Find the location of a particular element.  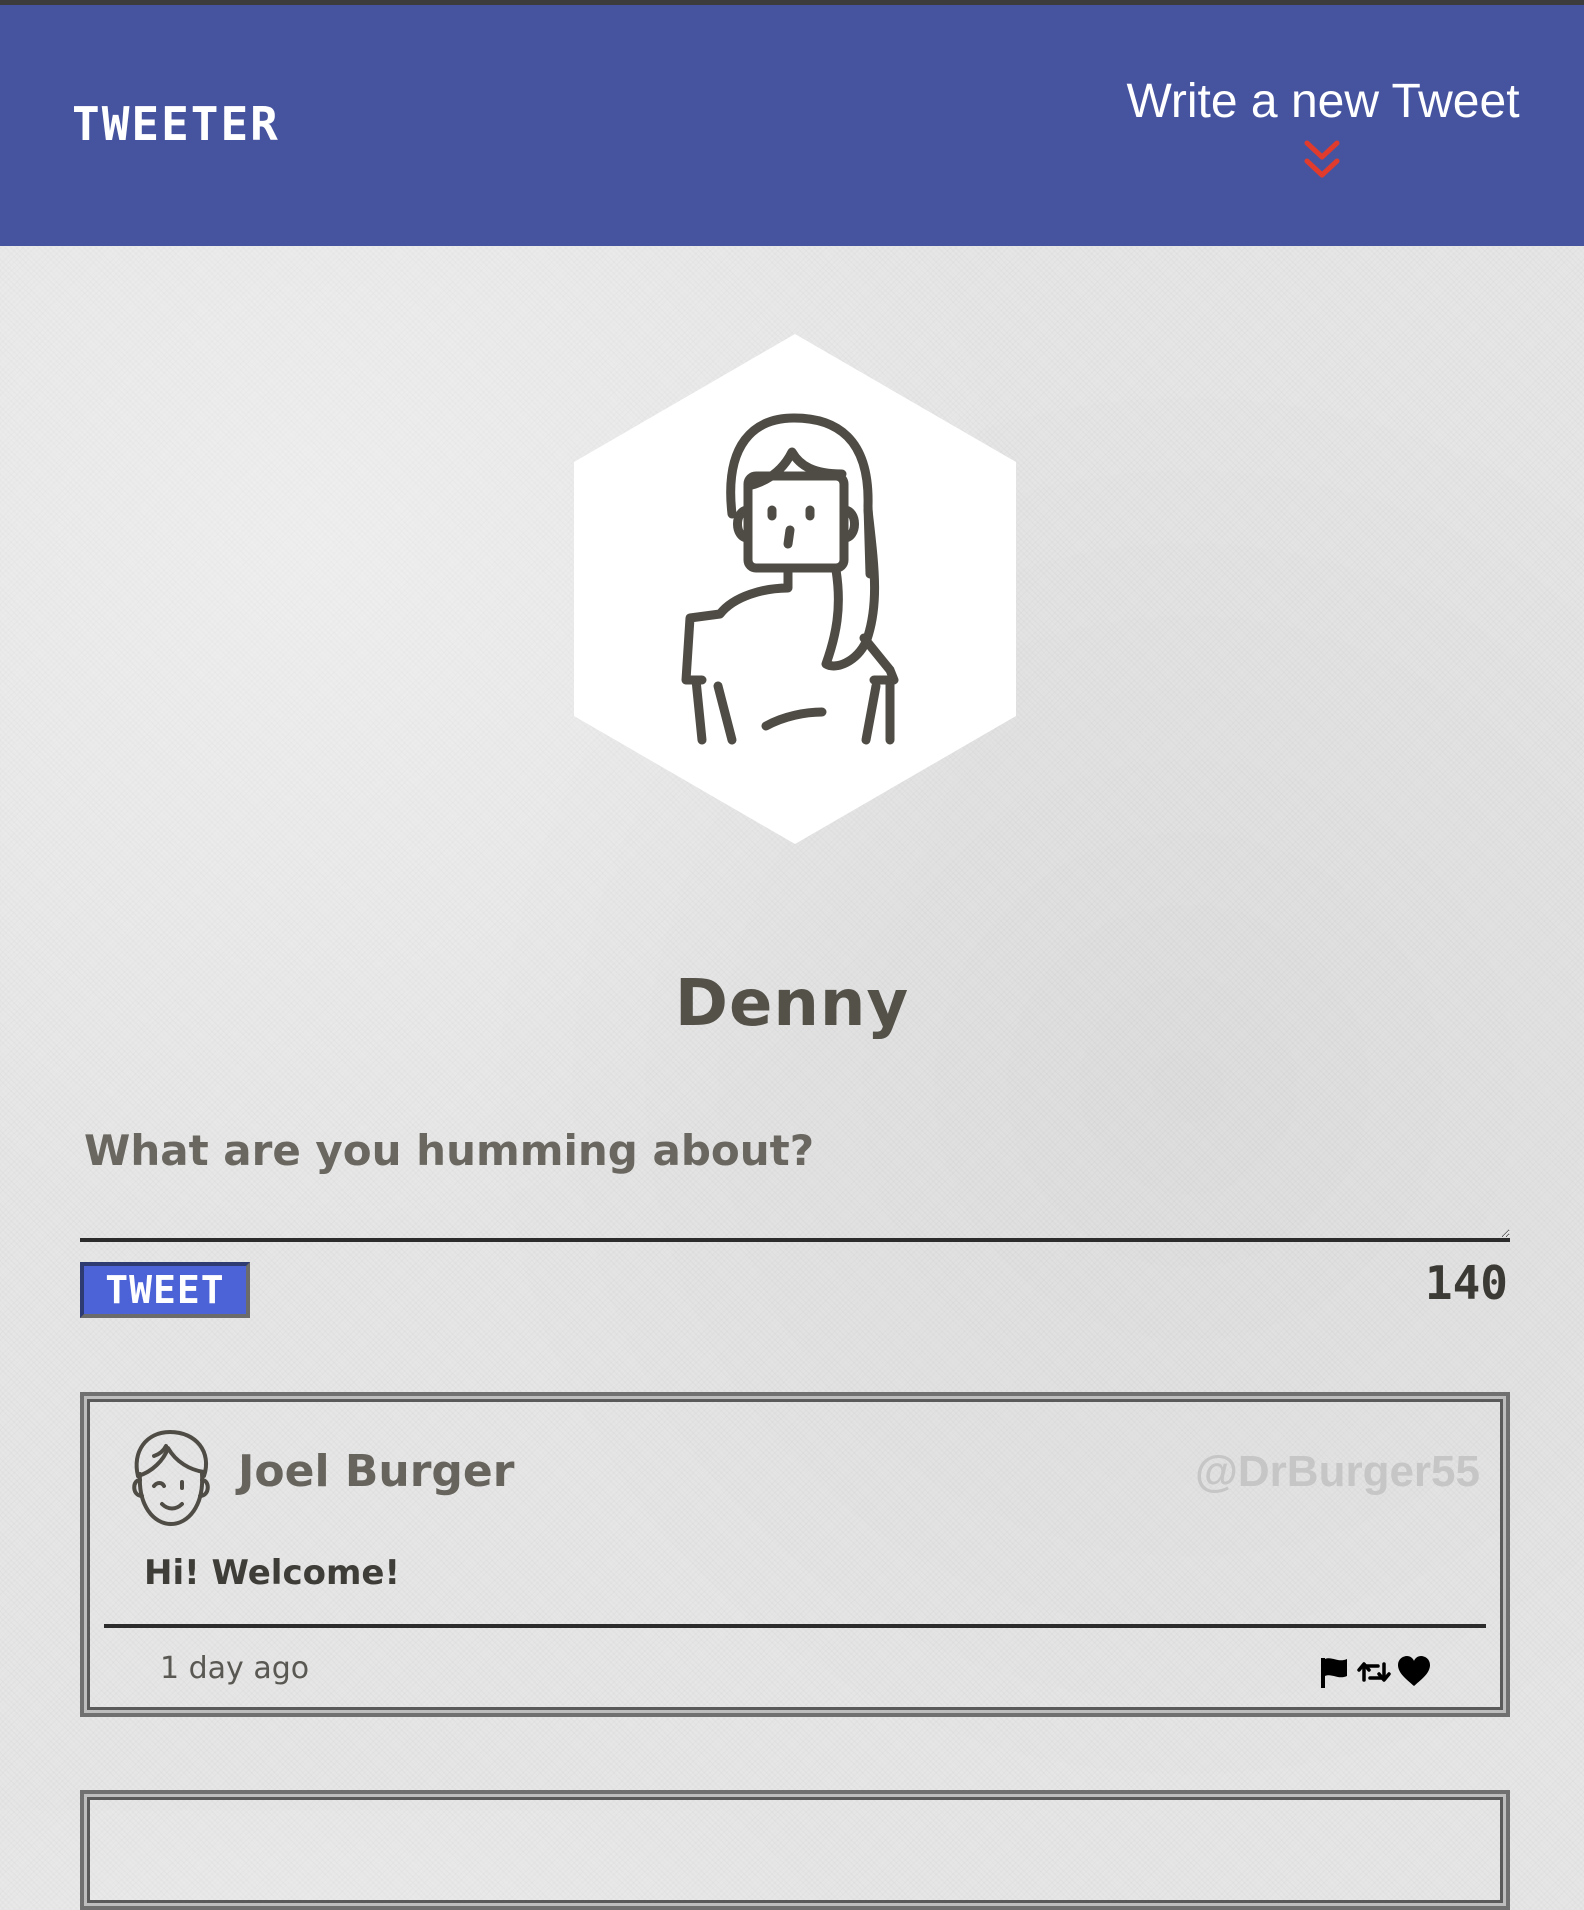

tweet-actions is located at coordinates (1374, 1672).